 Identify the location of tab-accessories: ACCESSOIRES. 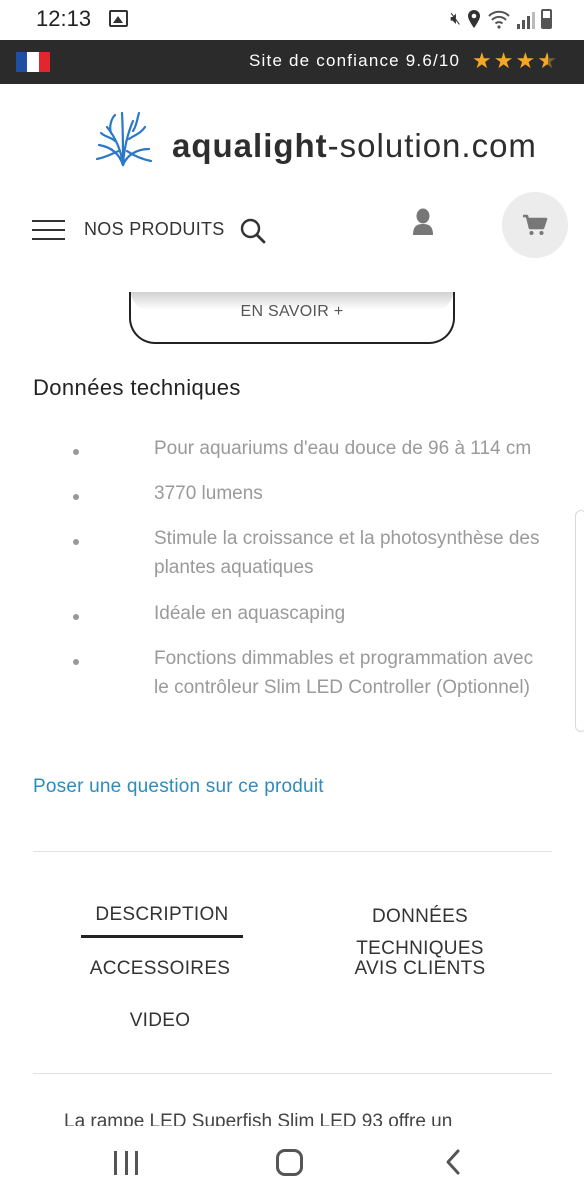
(160, 968).